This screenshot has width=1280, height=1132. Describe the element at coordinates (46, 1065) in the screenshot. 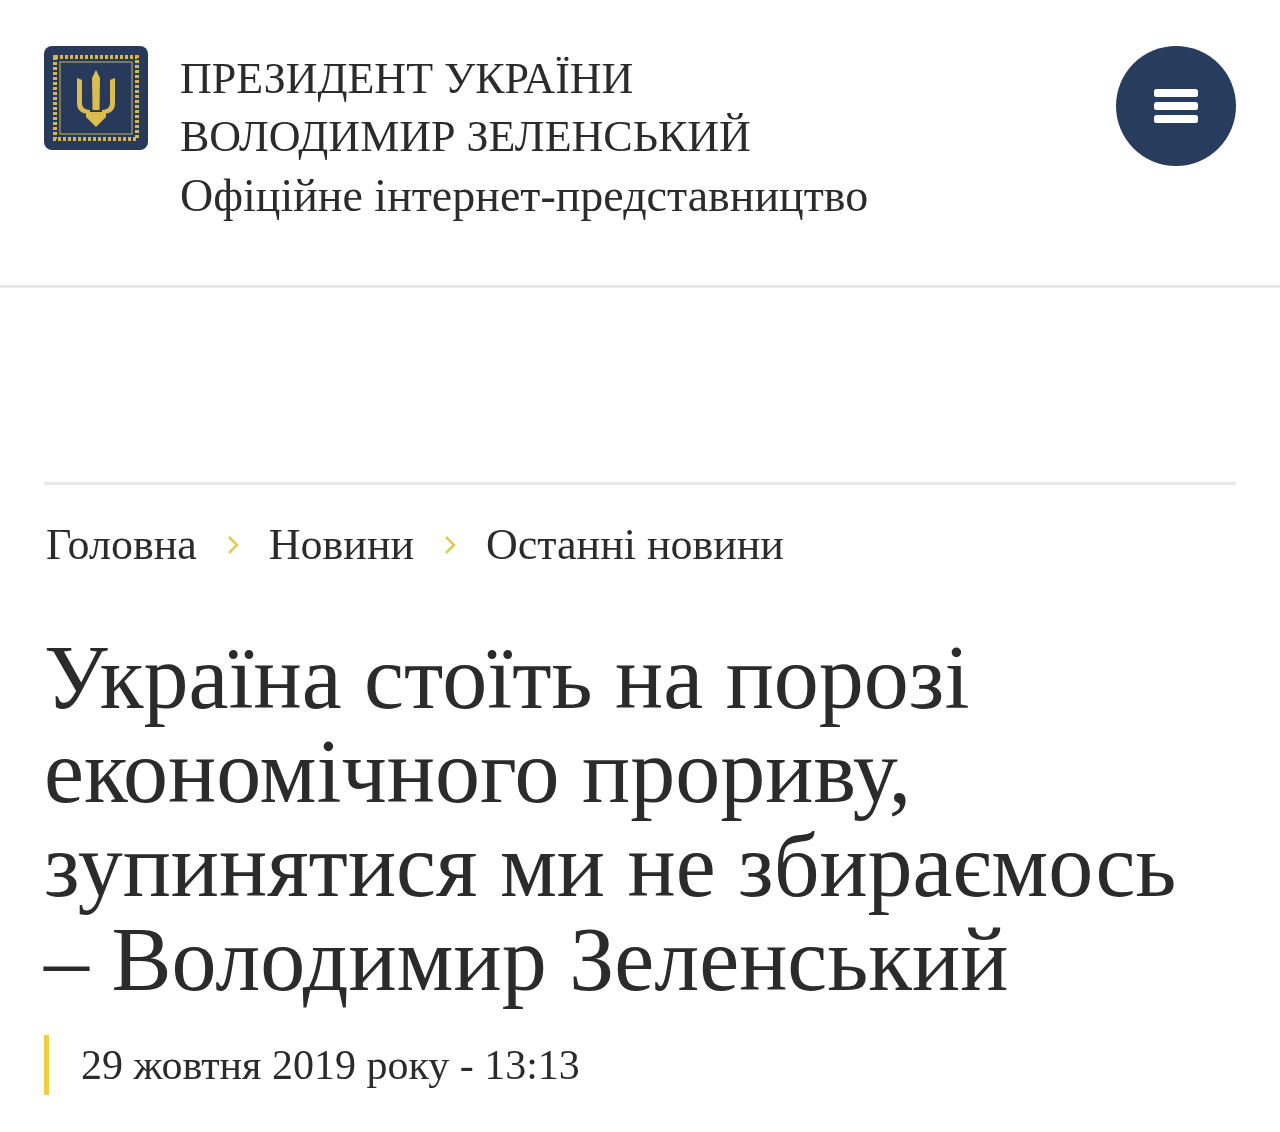

I see `accent-bar` at that location.